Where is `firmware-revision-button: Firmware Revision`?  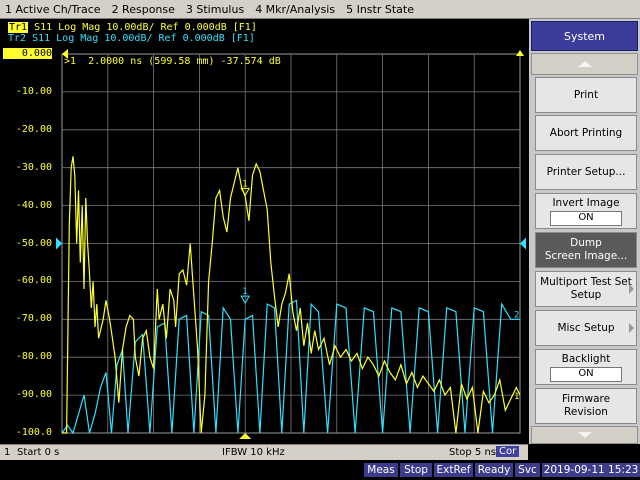
firmware-revision-button: Firmware Revision is located at coordinates (586, 406).